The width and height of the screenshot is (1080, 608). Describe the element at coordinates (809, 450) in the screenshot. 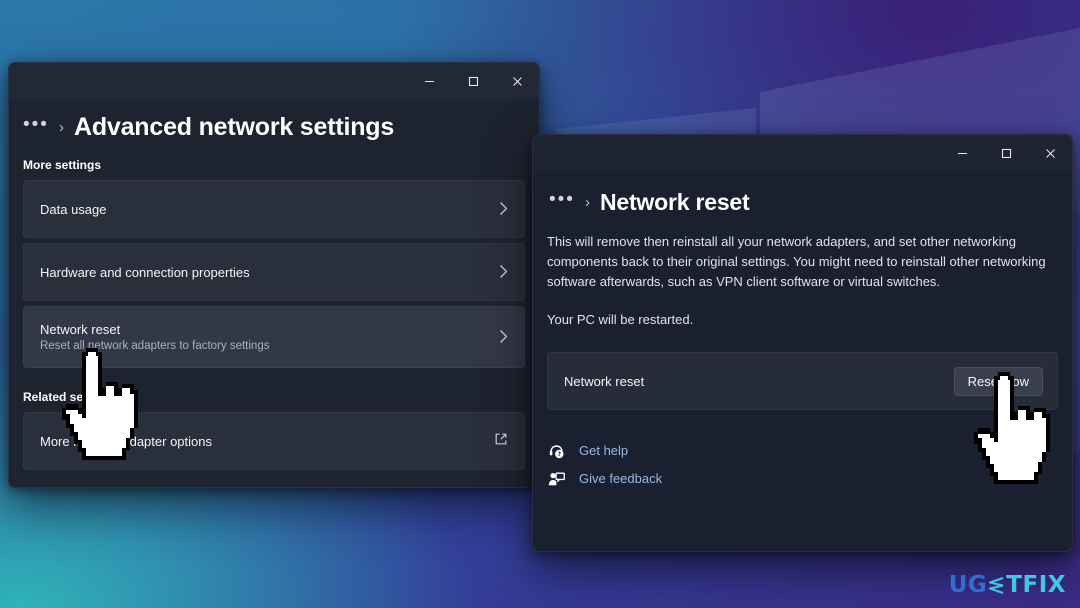

I see `link-get-help: ? Get help` at that location.